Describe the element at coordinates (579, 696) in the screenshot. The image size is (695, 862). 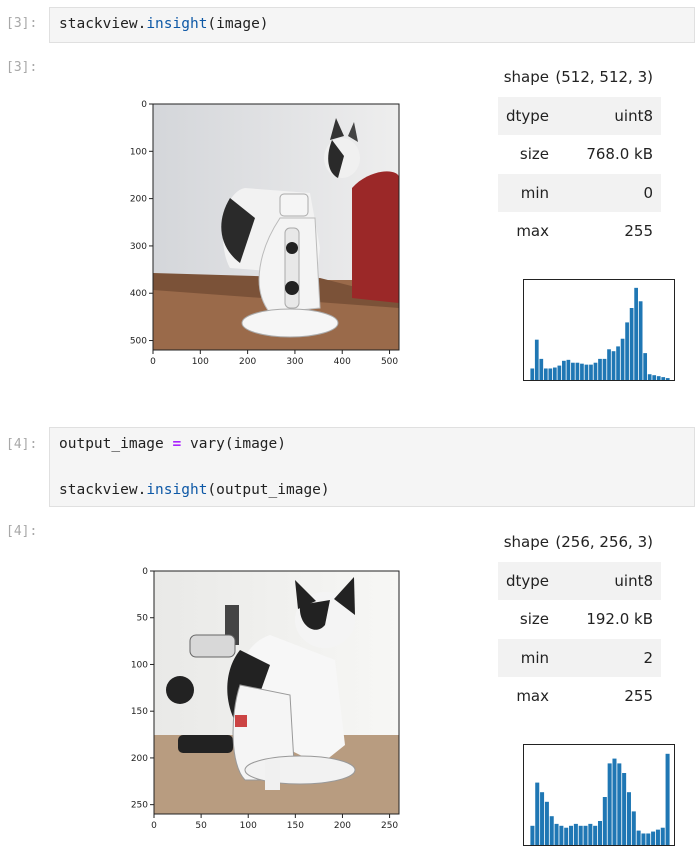
I see `stat-row: max 255` at that location.